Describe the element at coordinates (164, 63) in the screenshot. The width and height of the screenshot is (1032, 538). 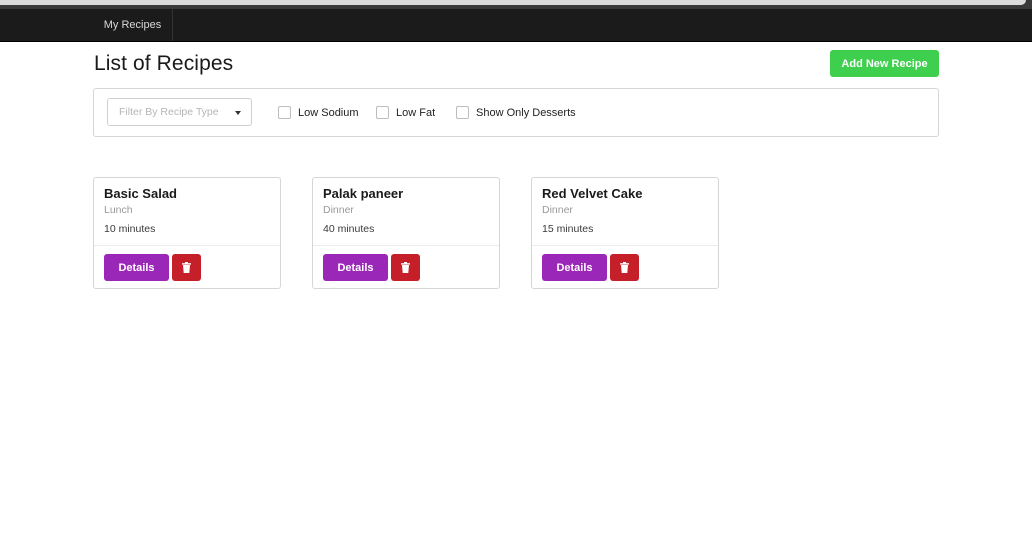
I see `page-title: List of Recipes` at that location.